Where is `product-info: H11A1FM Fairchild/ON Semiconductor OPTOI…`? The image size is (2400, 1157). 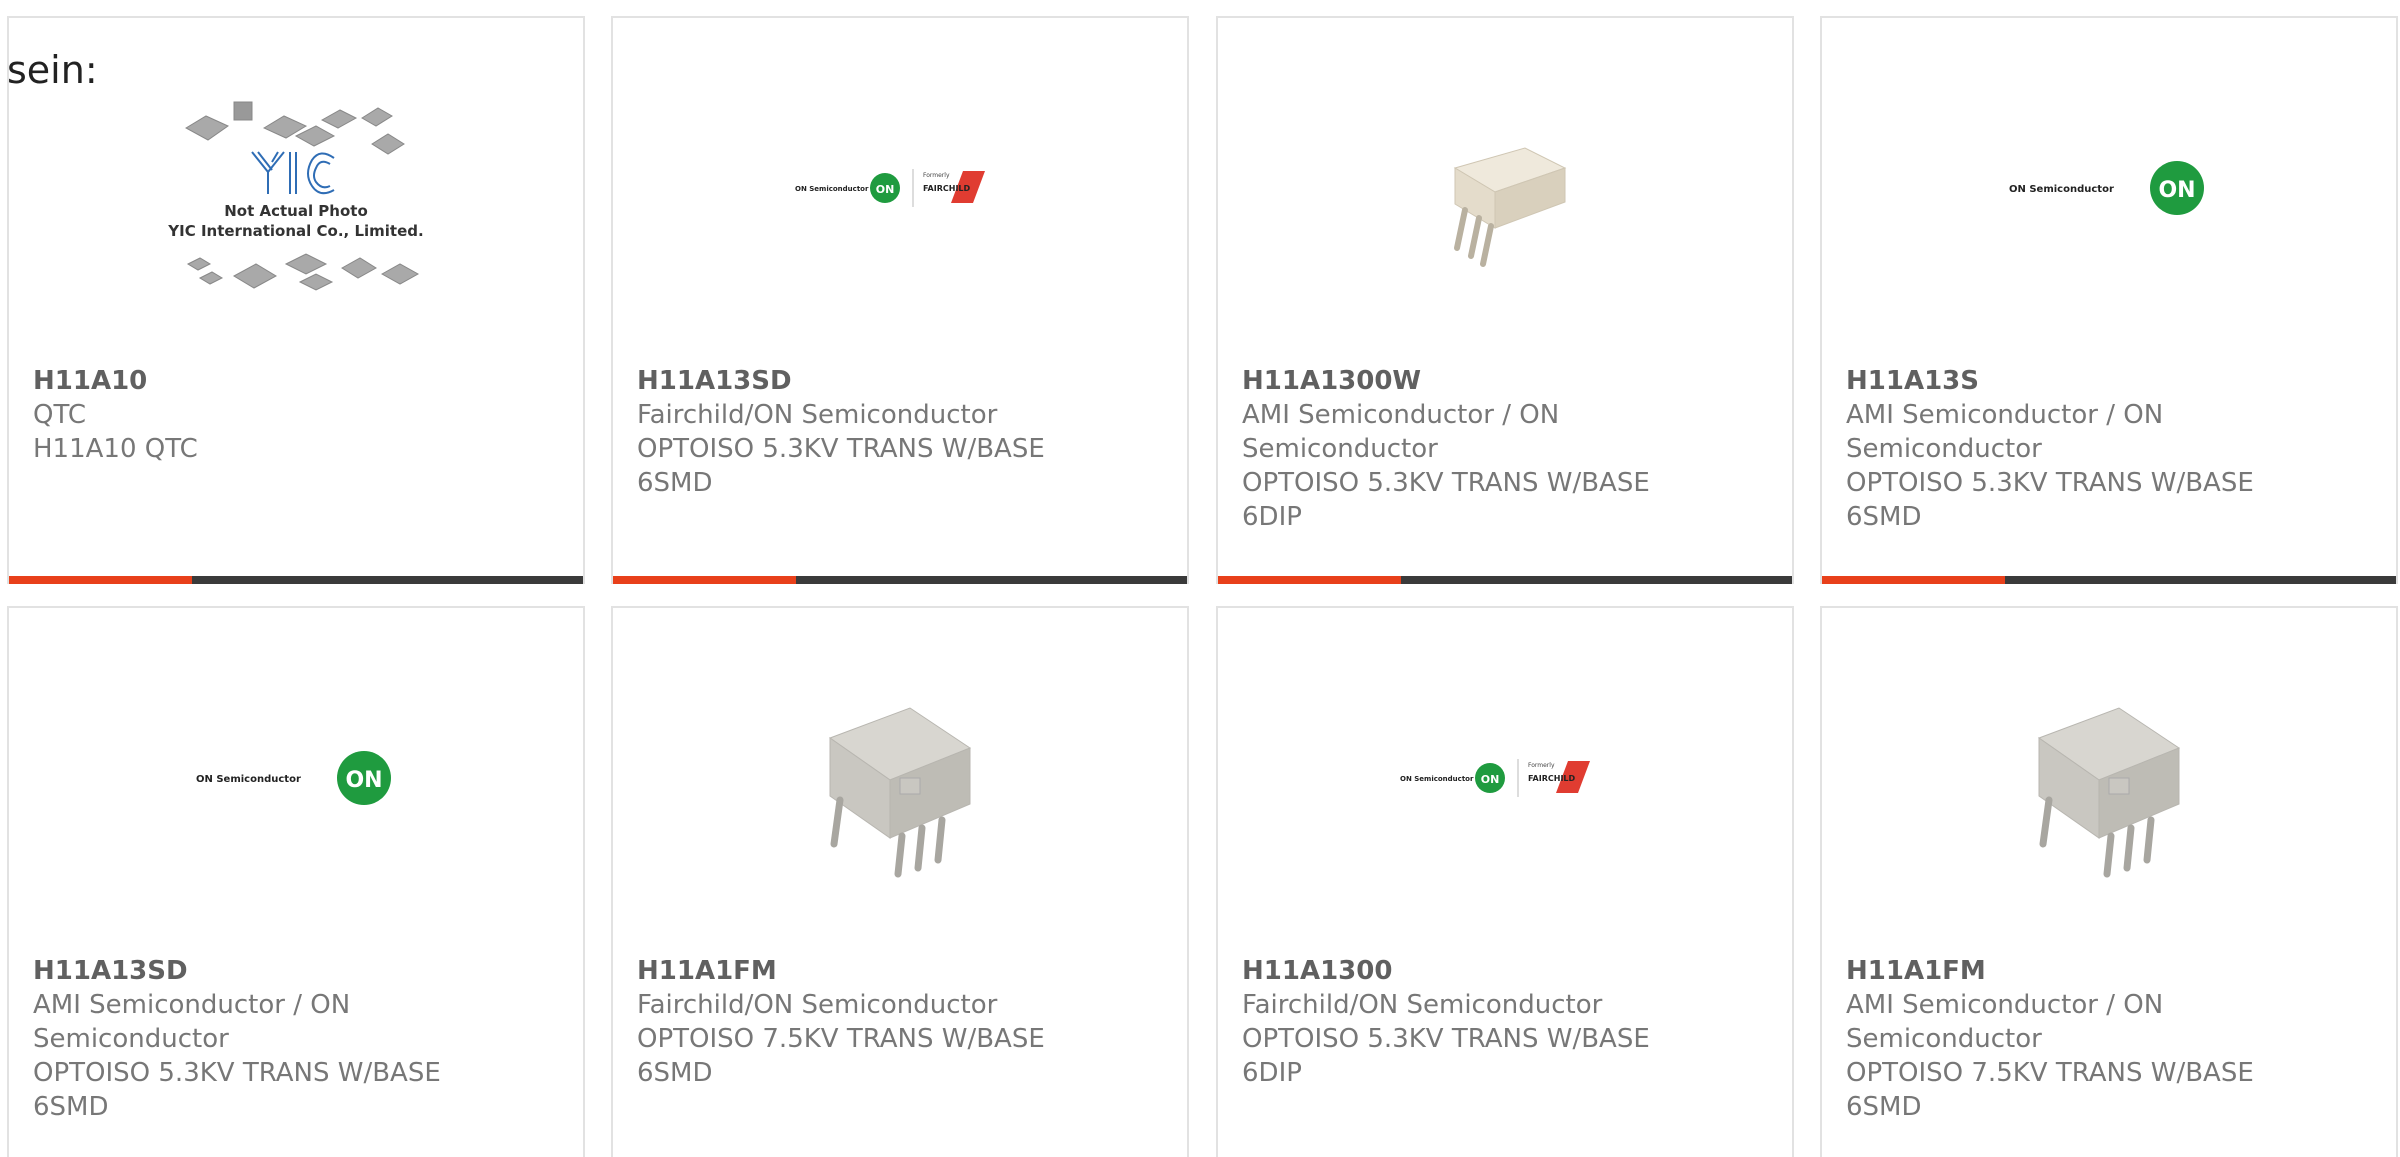
product-info: H11A1FM Fairchild/ON Semiconductor OPTOI… is located at coordinates (900, 1022).